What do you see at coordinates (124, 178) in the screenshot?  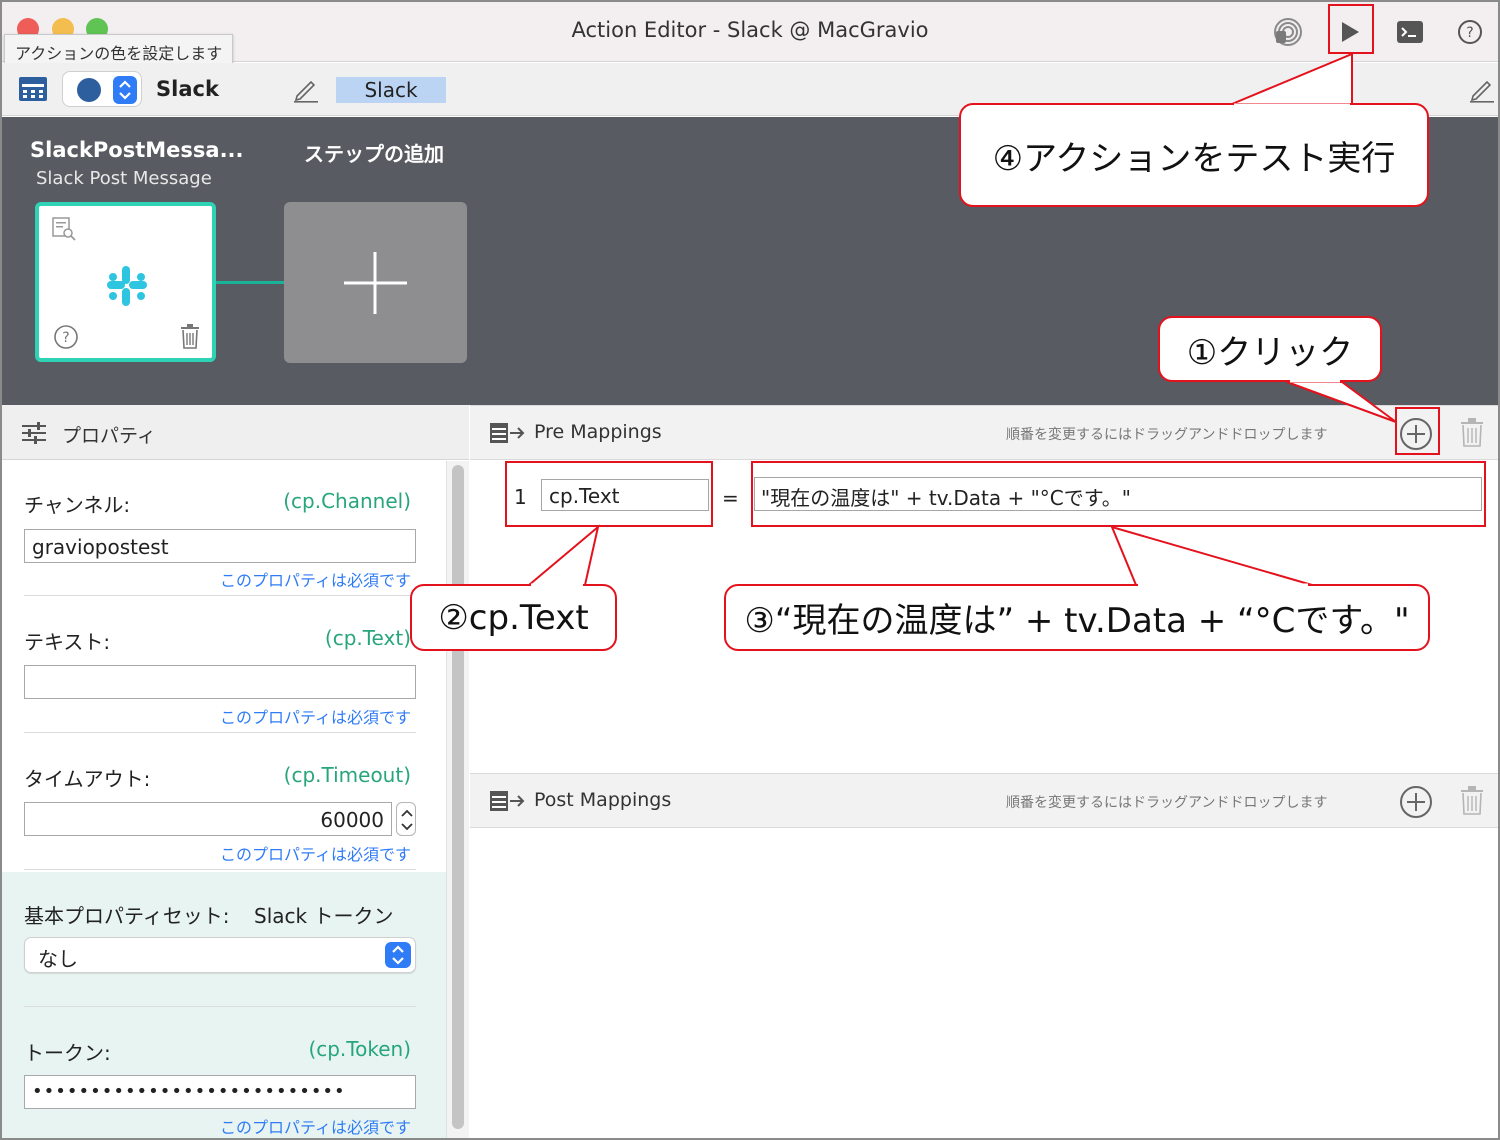 I see `step-subtitle: Slack Post Message` at bounding box center [124, 178].